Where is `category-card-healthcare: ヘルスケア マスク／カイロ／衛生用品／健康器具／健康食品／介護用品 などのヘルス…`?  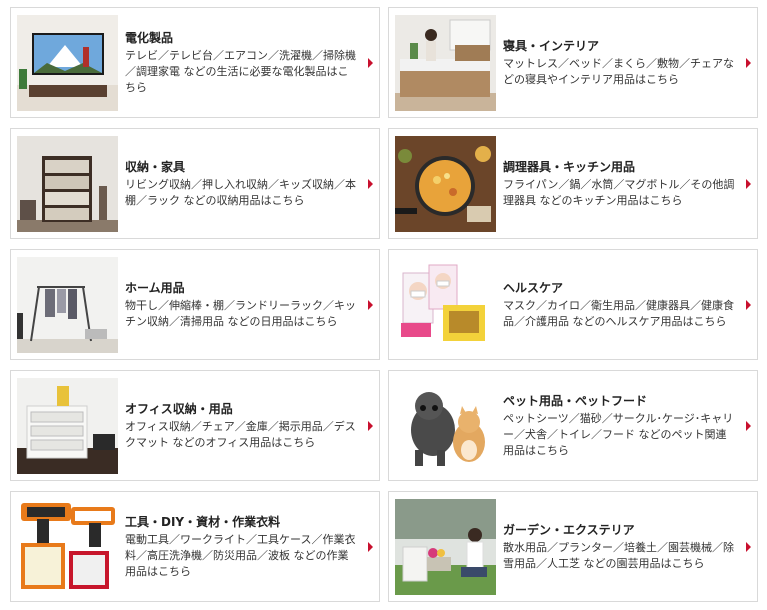 category-card-healthcare: ヘルスケア マスク／カイロ／衛生用品／健康器具／健康食品／介護用品 などのヘルス… is located at coordinates (573, 304).